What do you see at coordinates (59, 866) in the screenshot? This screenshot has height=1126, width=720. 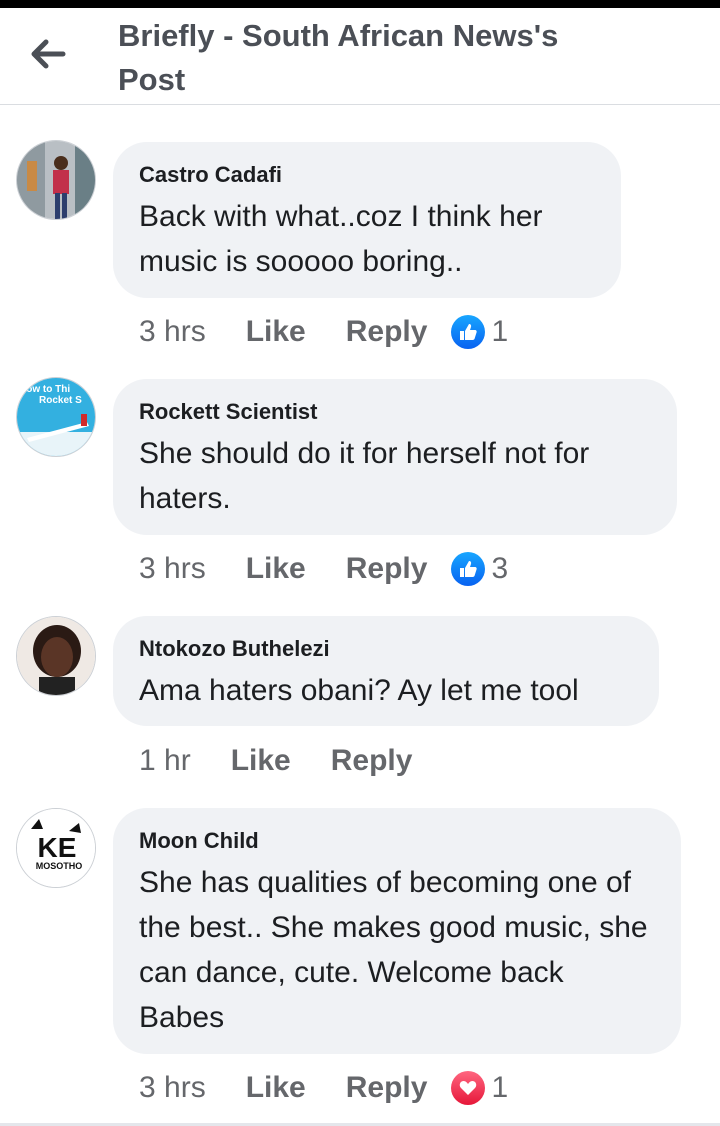 I see `avatar-text: MOSOTHO` at bounding box center [59, 866].